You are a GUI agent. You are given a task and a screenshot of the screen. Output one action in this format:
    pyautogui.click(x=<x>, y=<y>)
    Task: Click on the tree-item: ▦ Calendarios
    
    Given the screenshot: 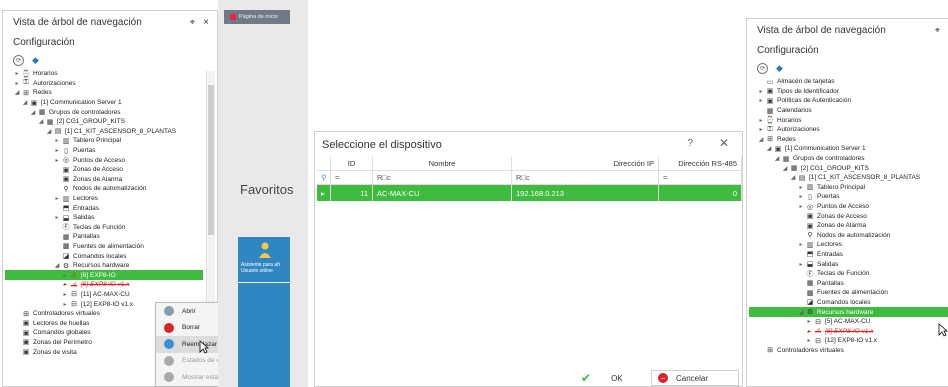 What is the action you would take?
    pyautogui.click(x=848, y=111)
    